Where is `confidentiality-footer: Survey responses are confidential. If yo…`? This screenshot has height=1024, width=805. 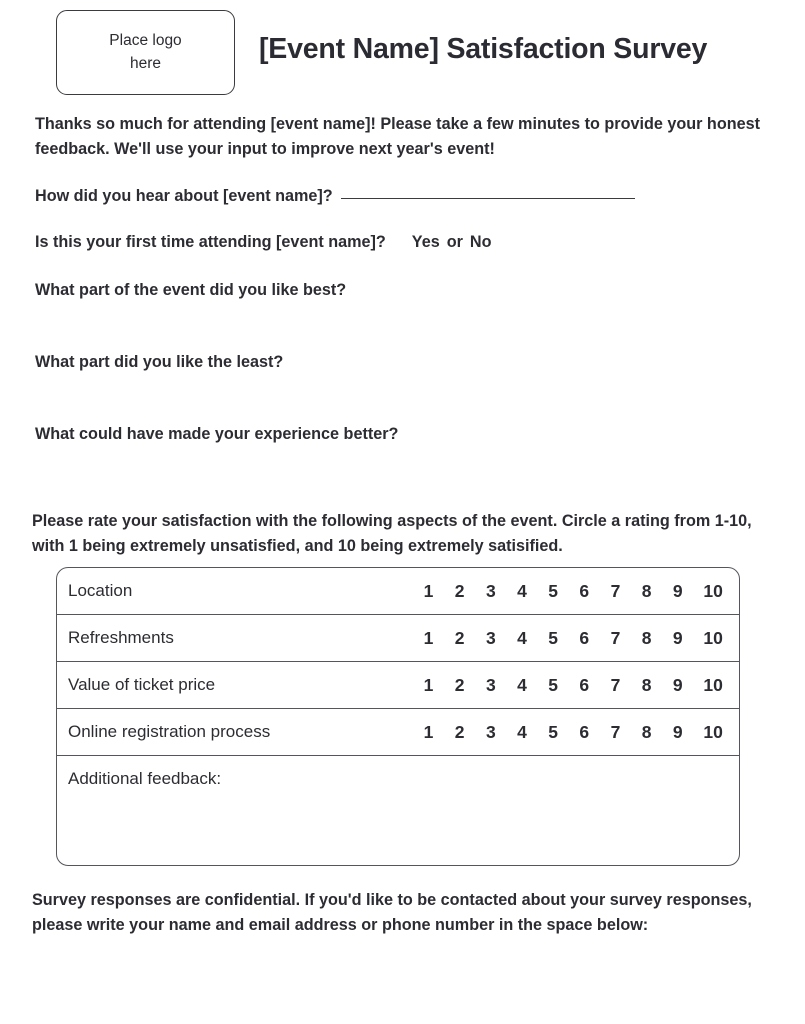
confidentiality-footer: Survey responses are confidential. If yo… is located at coordinates (392, 912).